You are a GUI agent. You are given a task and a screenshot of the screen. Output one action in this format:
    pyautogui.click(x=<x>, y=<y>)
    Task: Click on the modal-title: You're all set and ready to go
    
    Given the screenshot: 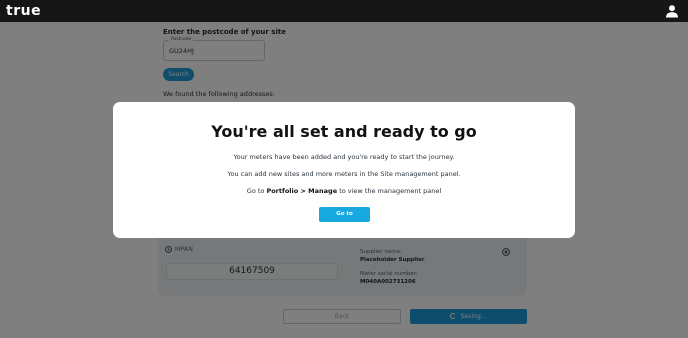 What is the action you would take?
    pyautogui.click(x=344, y=131)
    